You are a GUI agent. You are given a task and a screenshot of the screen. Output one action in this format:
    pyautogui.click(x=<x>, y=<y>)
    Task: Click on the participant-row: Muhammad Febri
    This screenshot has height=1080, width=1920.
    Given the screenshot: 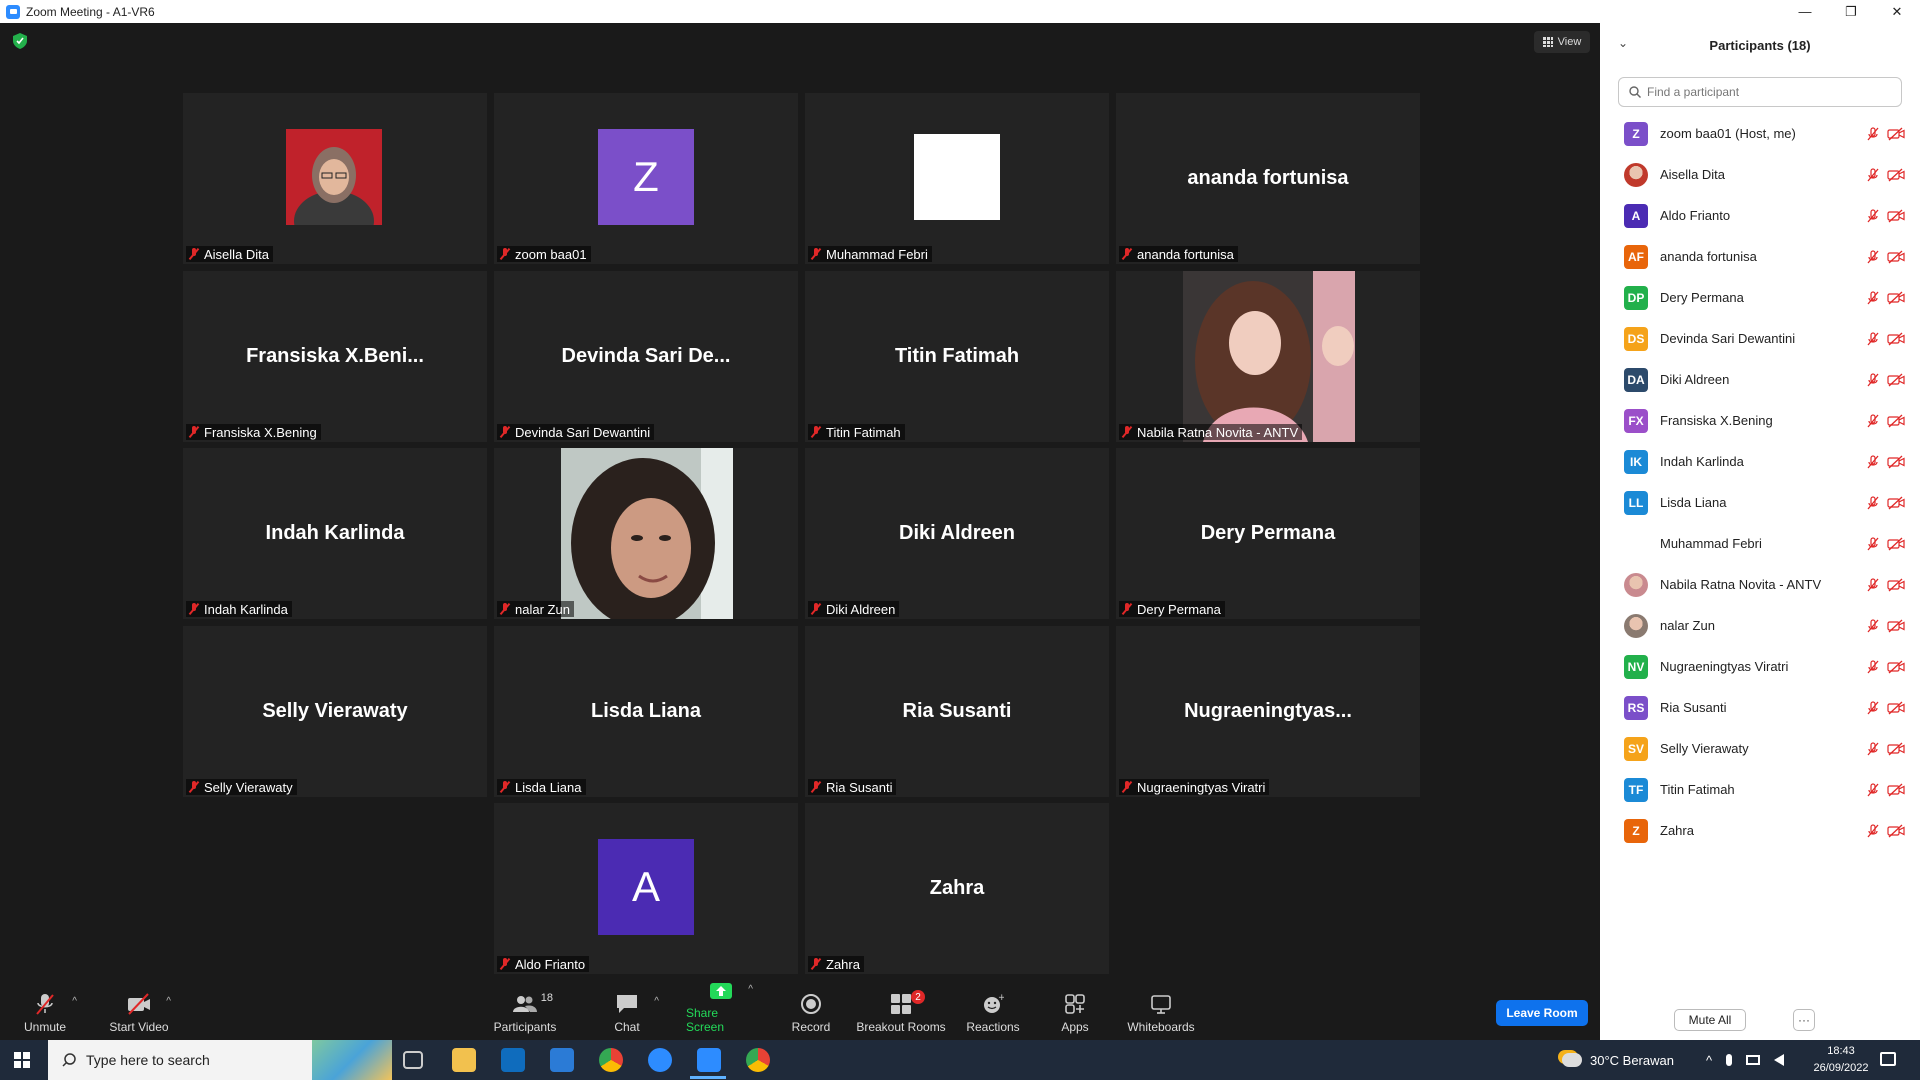 What is the action you would take?
    pyautogui.click(x=1760, y=543)
    